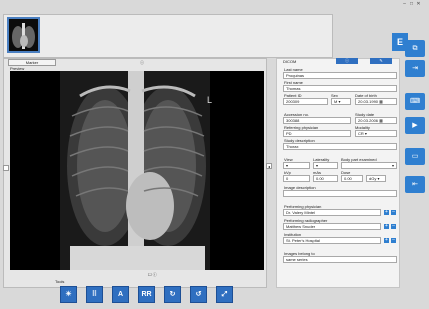 The width and height of the screenshot is (429, 309). Describe the element at coordinates (376, 178) in the screenshot. I see `dose-unit-select: dGy ▾` at that location.